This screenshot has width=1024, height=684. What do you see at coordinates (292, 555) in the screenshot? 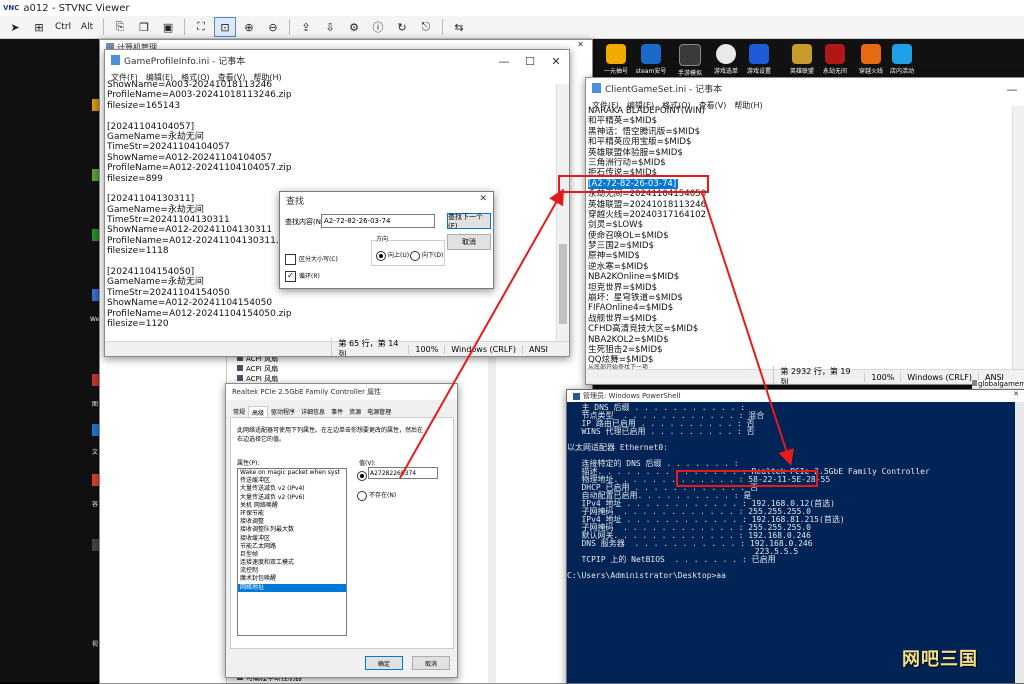
I see `property-item: 巨型帧` at bounding box center [292, 555].